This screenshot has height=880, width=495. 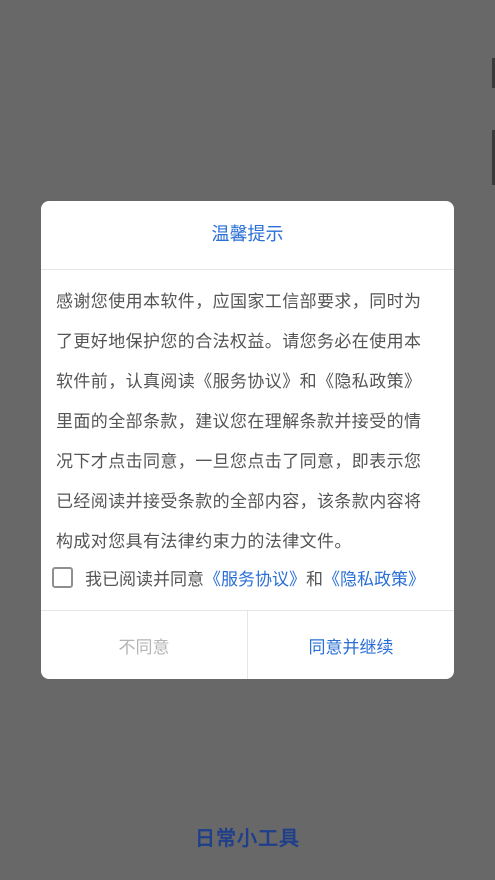 I want to click on app-name-label: 日常小工具, so click(x=247, y=838).